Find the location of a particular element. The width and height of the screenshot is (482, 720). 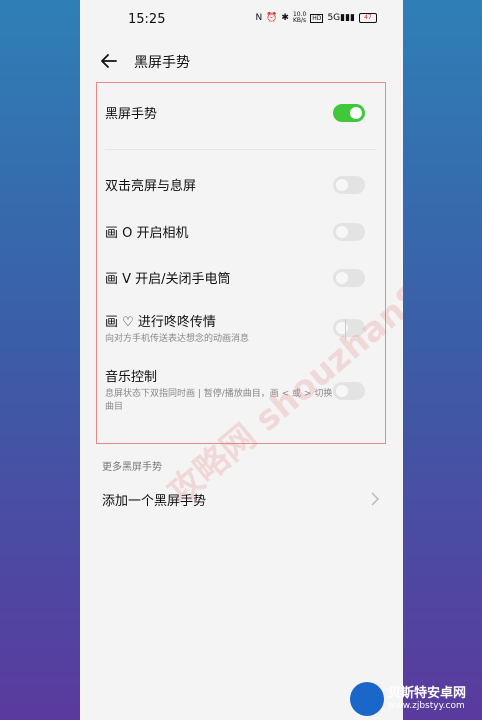

add-gesture-row: 添加一个黑屏手势 is located at coordinates (247, 502).